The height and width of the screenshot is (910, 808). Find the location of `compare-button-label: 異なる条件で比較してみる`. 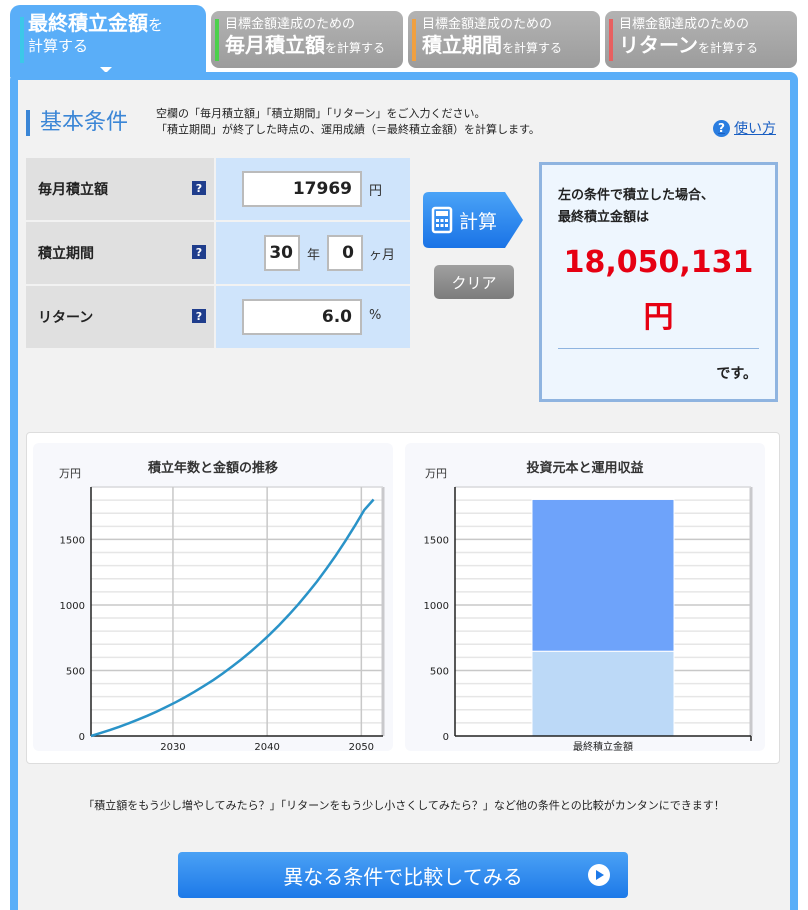

compare-button-label: 異なる条件で比較してみる is located at coordinates (403, 876).